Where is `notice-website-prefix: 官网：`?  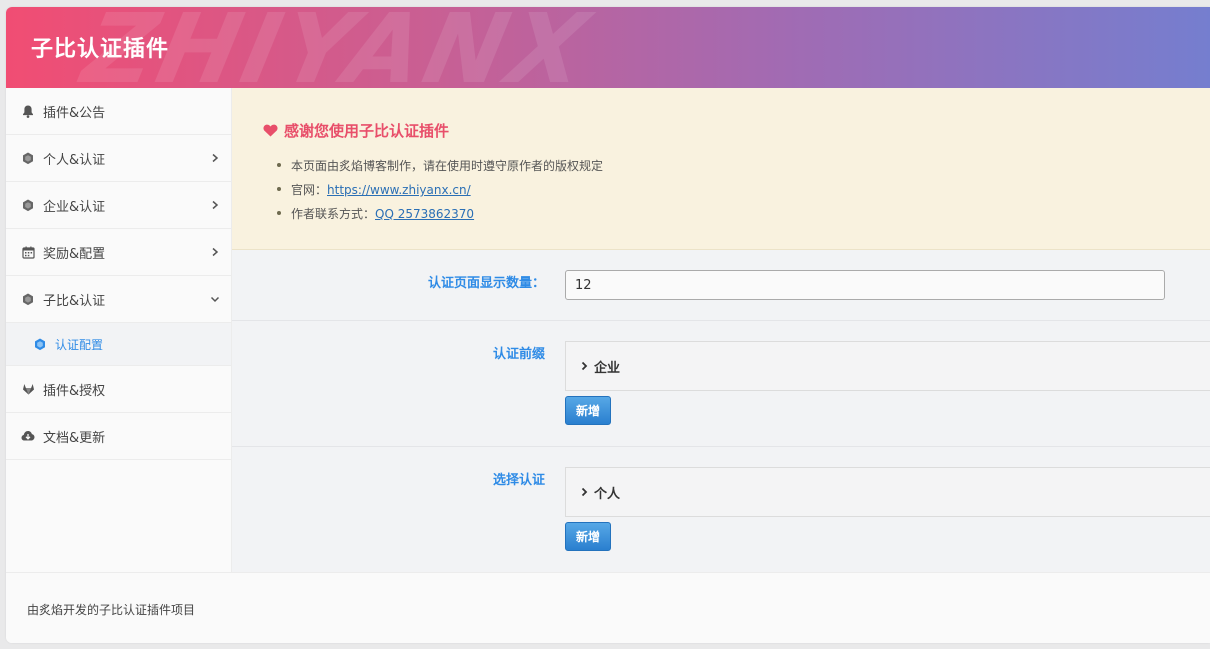
notice-website-prefix: 官网： is located at coordinates (309, 190).